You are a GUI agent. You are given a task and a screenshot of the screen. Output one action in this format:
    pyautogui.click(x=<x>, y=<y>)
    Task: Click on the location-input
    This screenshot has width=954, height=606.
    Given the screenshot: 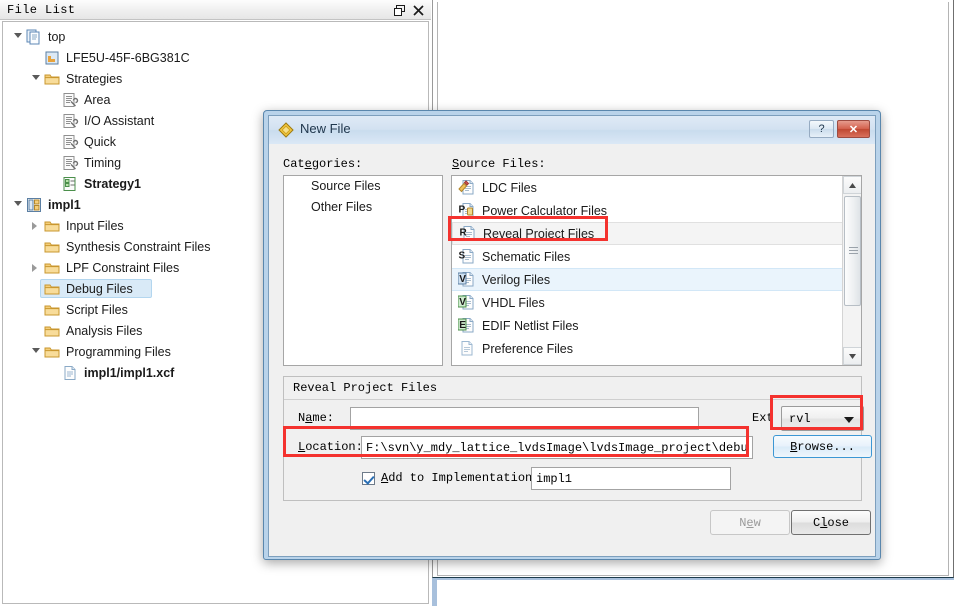 What is the action you would take?
    pyautogui.click(x=557, y=447)
    